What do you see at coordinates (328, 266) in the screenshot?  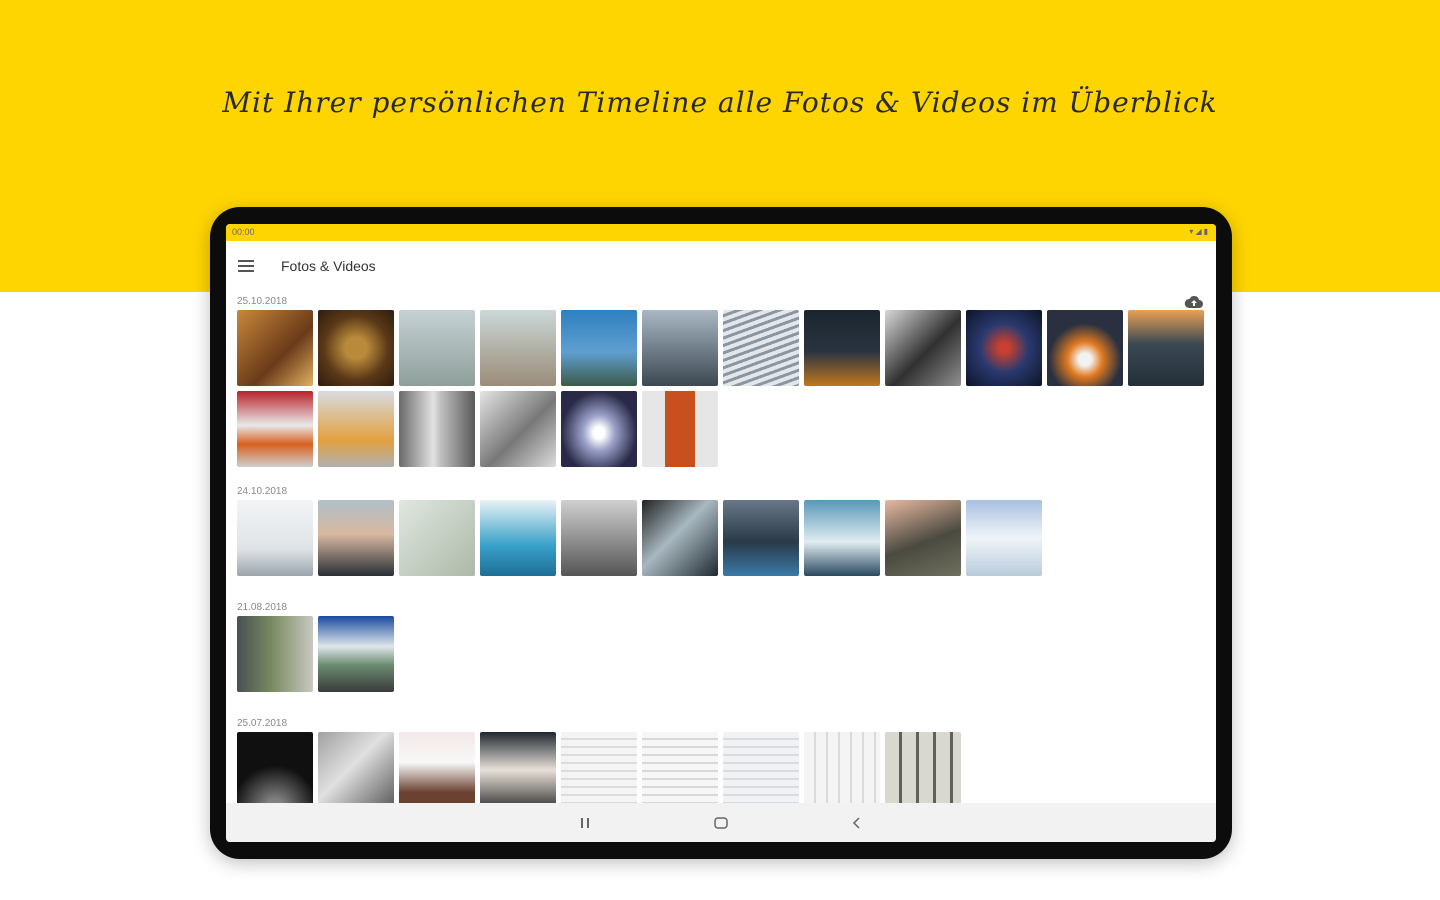 I see `app-title: Fotos & Videos` at bounding box center [328, 266].